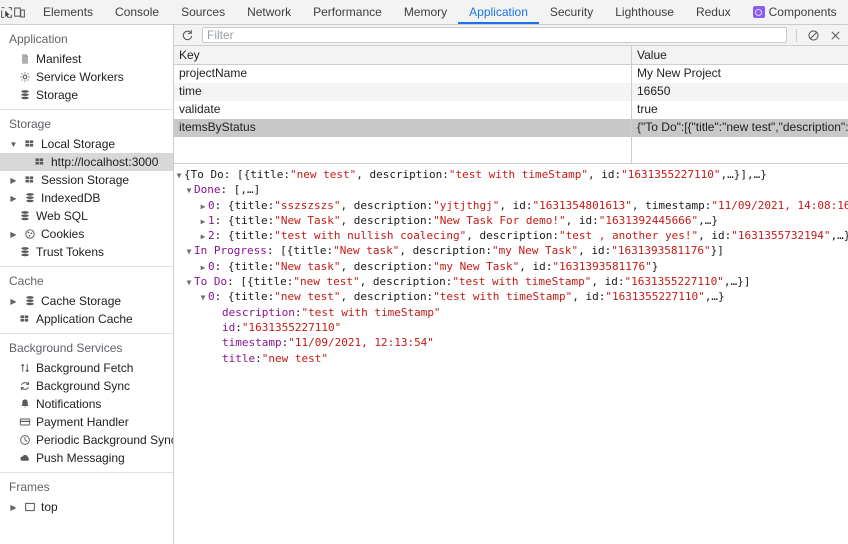  I want to click on tab-console: Console, so click(137, 12).